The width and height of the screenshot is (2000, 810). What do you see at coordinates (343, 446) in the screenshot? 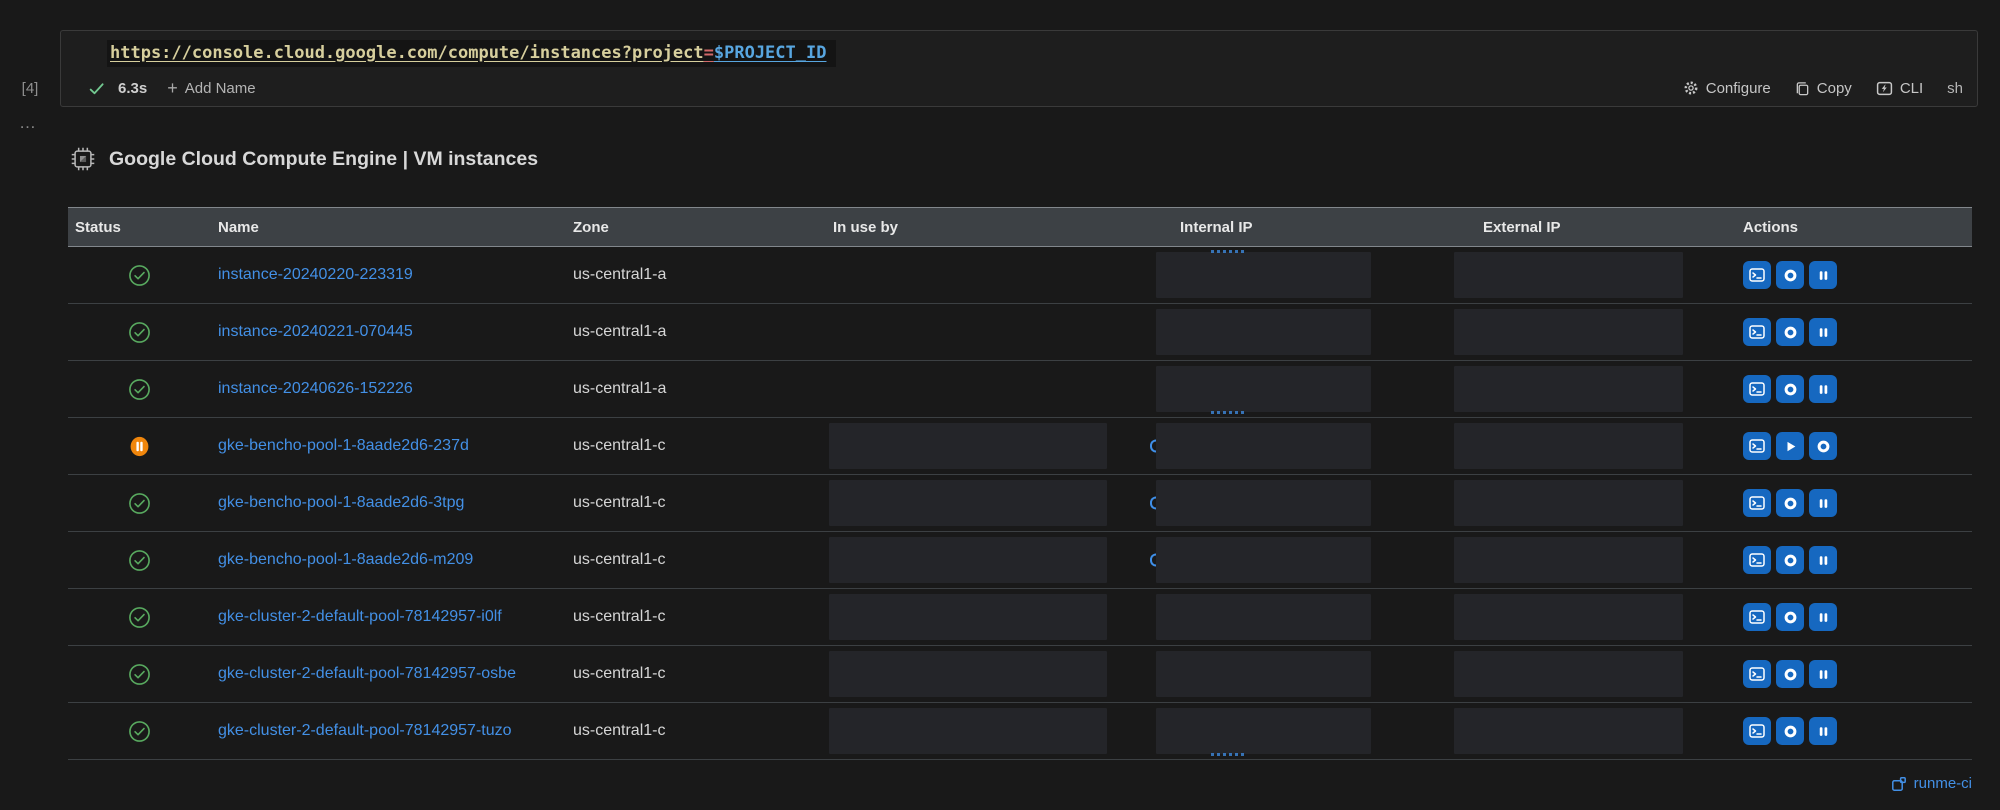
I see `instance-name-link: gke-bencho-pool-1-8aade2d6-237d` at bounding box center [343, 446].